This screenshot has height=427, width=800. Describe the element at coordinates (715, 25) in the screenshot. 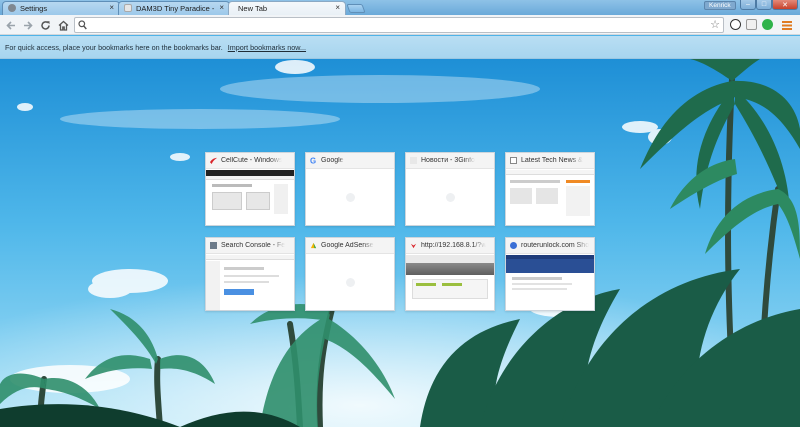

I see `star-icon: ☆` at that location.